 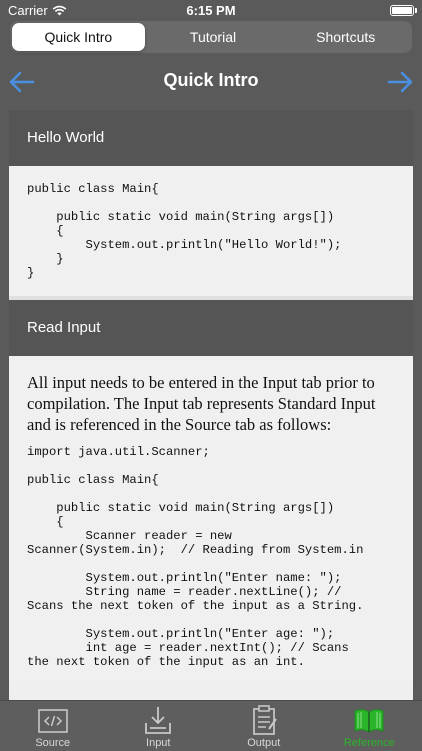 I want to click on battery-icon, so click(x=402, y=10).